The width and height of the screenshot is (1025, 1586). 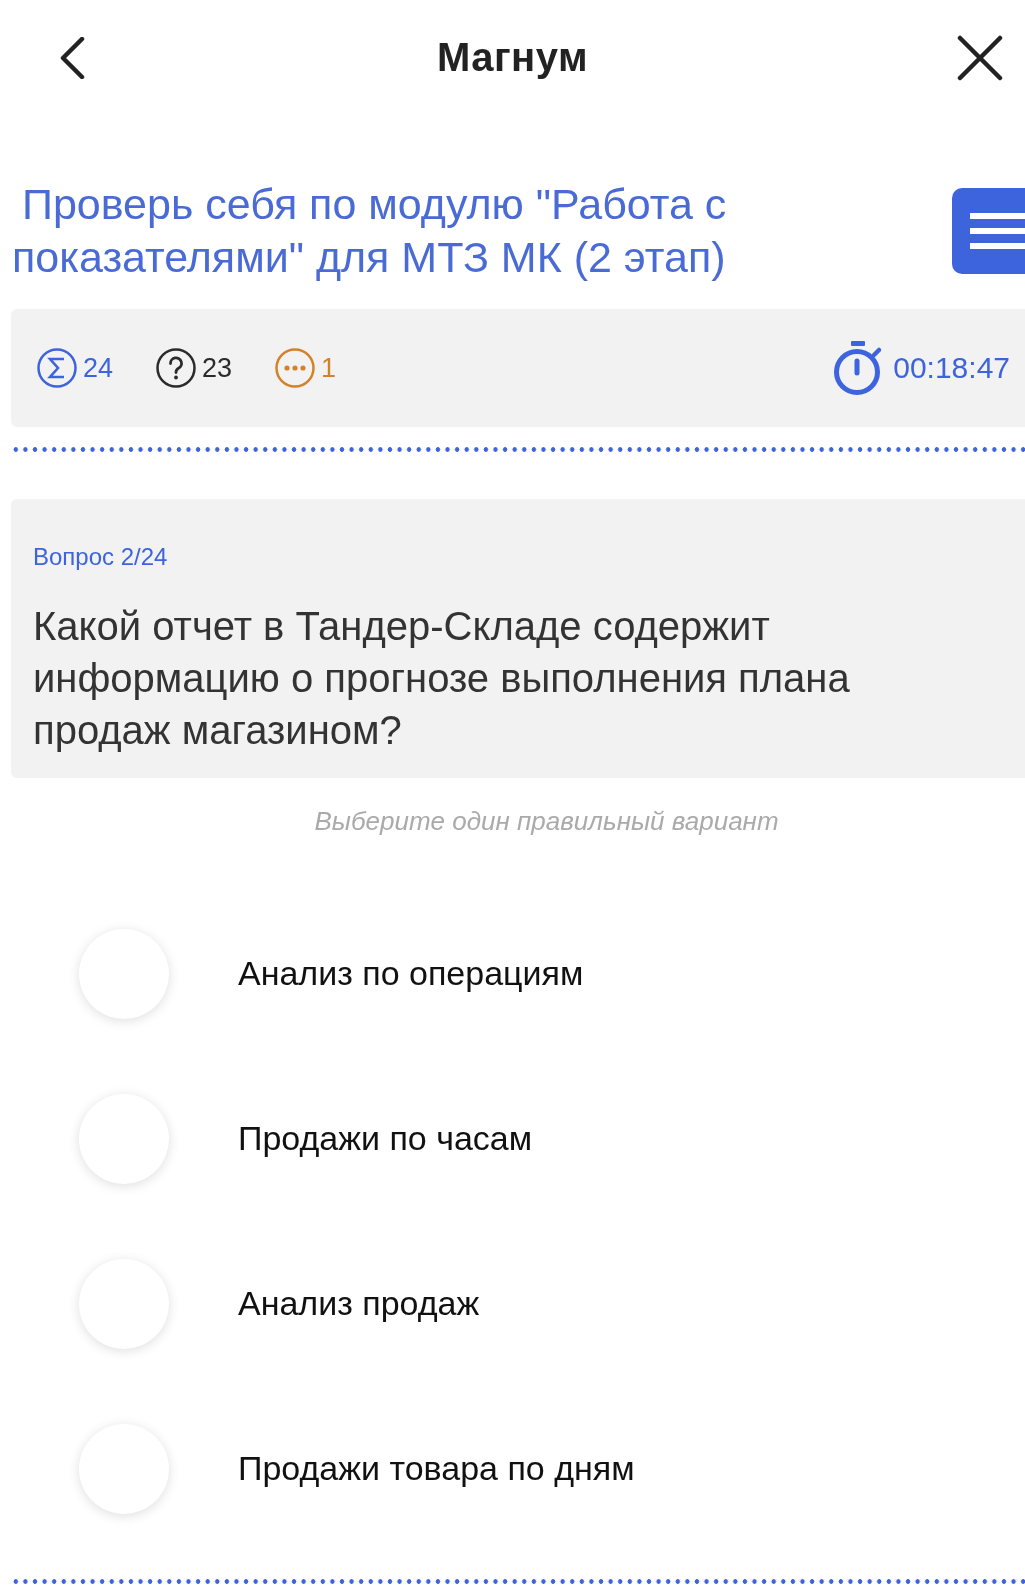 I want to click on chevron-left-icon, so click(x=72, y=57).